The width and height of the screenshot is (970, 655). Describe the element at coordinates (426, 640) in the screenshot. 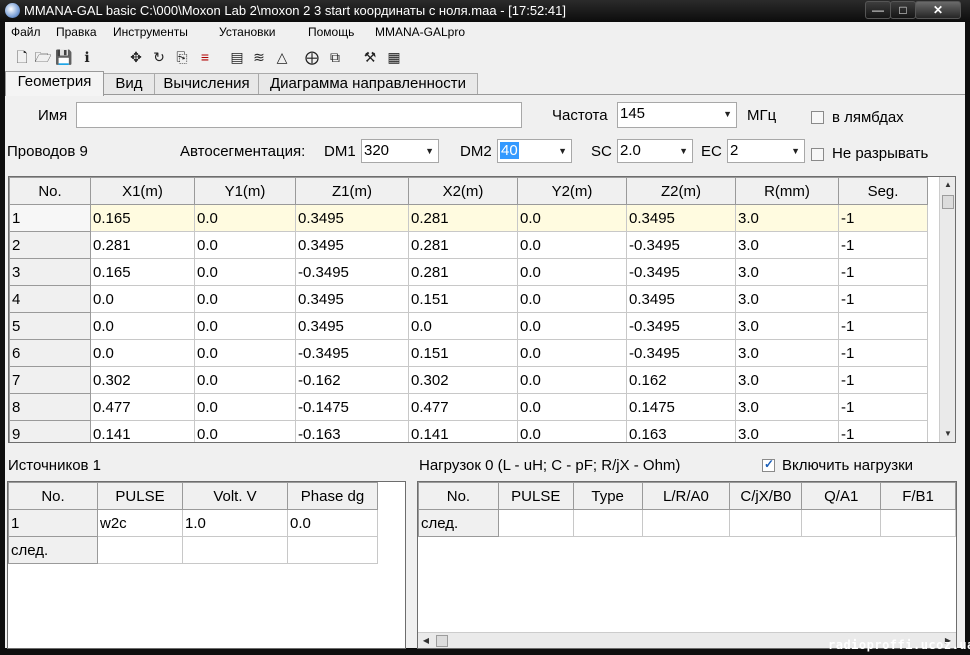

I see `scroll-left-icon: ◀` at that location.